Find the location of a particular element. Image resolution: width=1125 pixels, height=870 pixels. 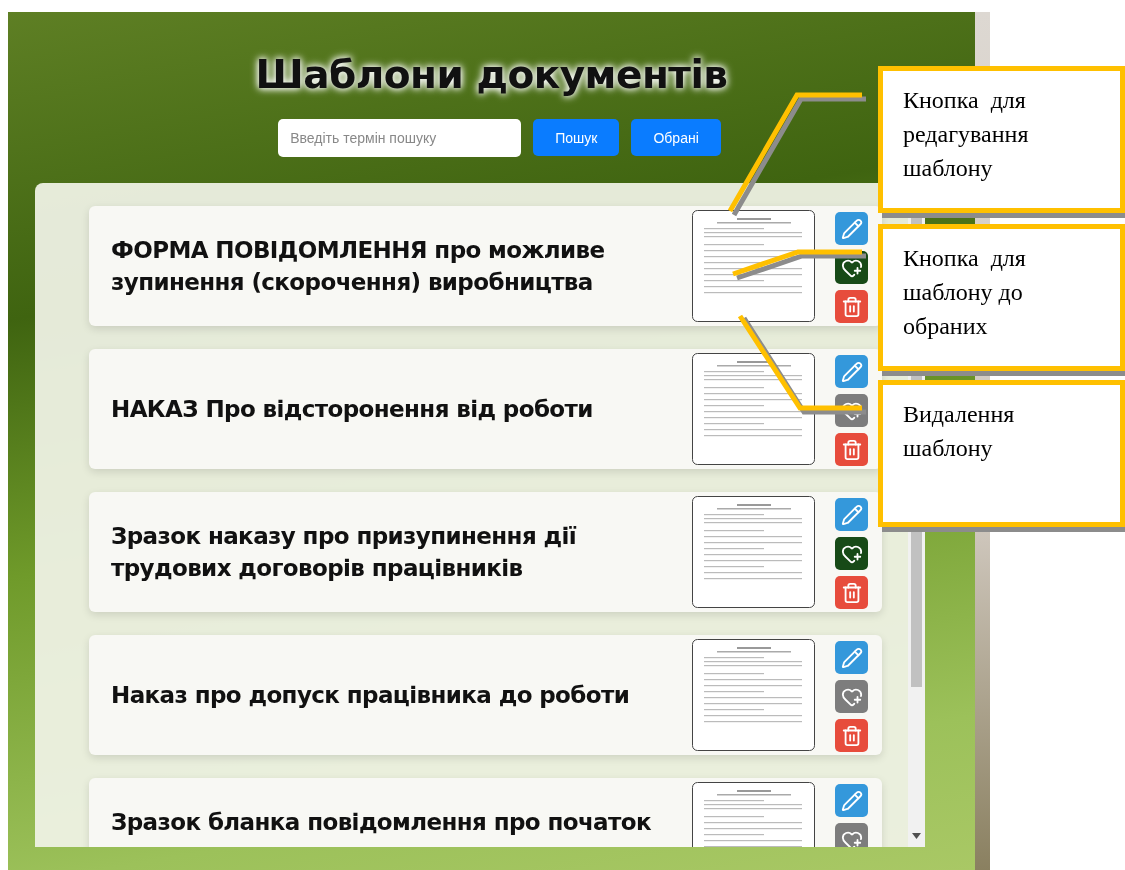

template-title: Зразок бланка повідомлення про початок is located at coordinates (381, 822).